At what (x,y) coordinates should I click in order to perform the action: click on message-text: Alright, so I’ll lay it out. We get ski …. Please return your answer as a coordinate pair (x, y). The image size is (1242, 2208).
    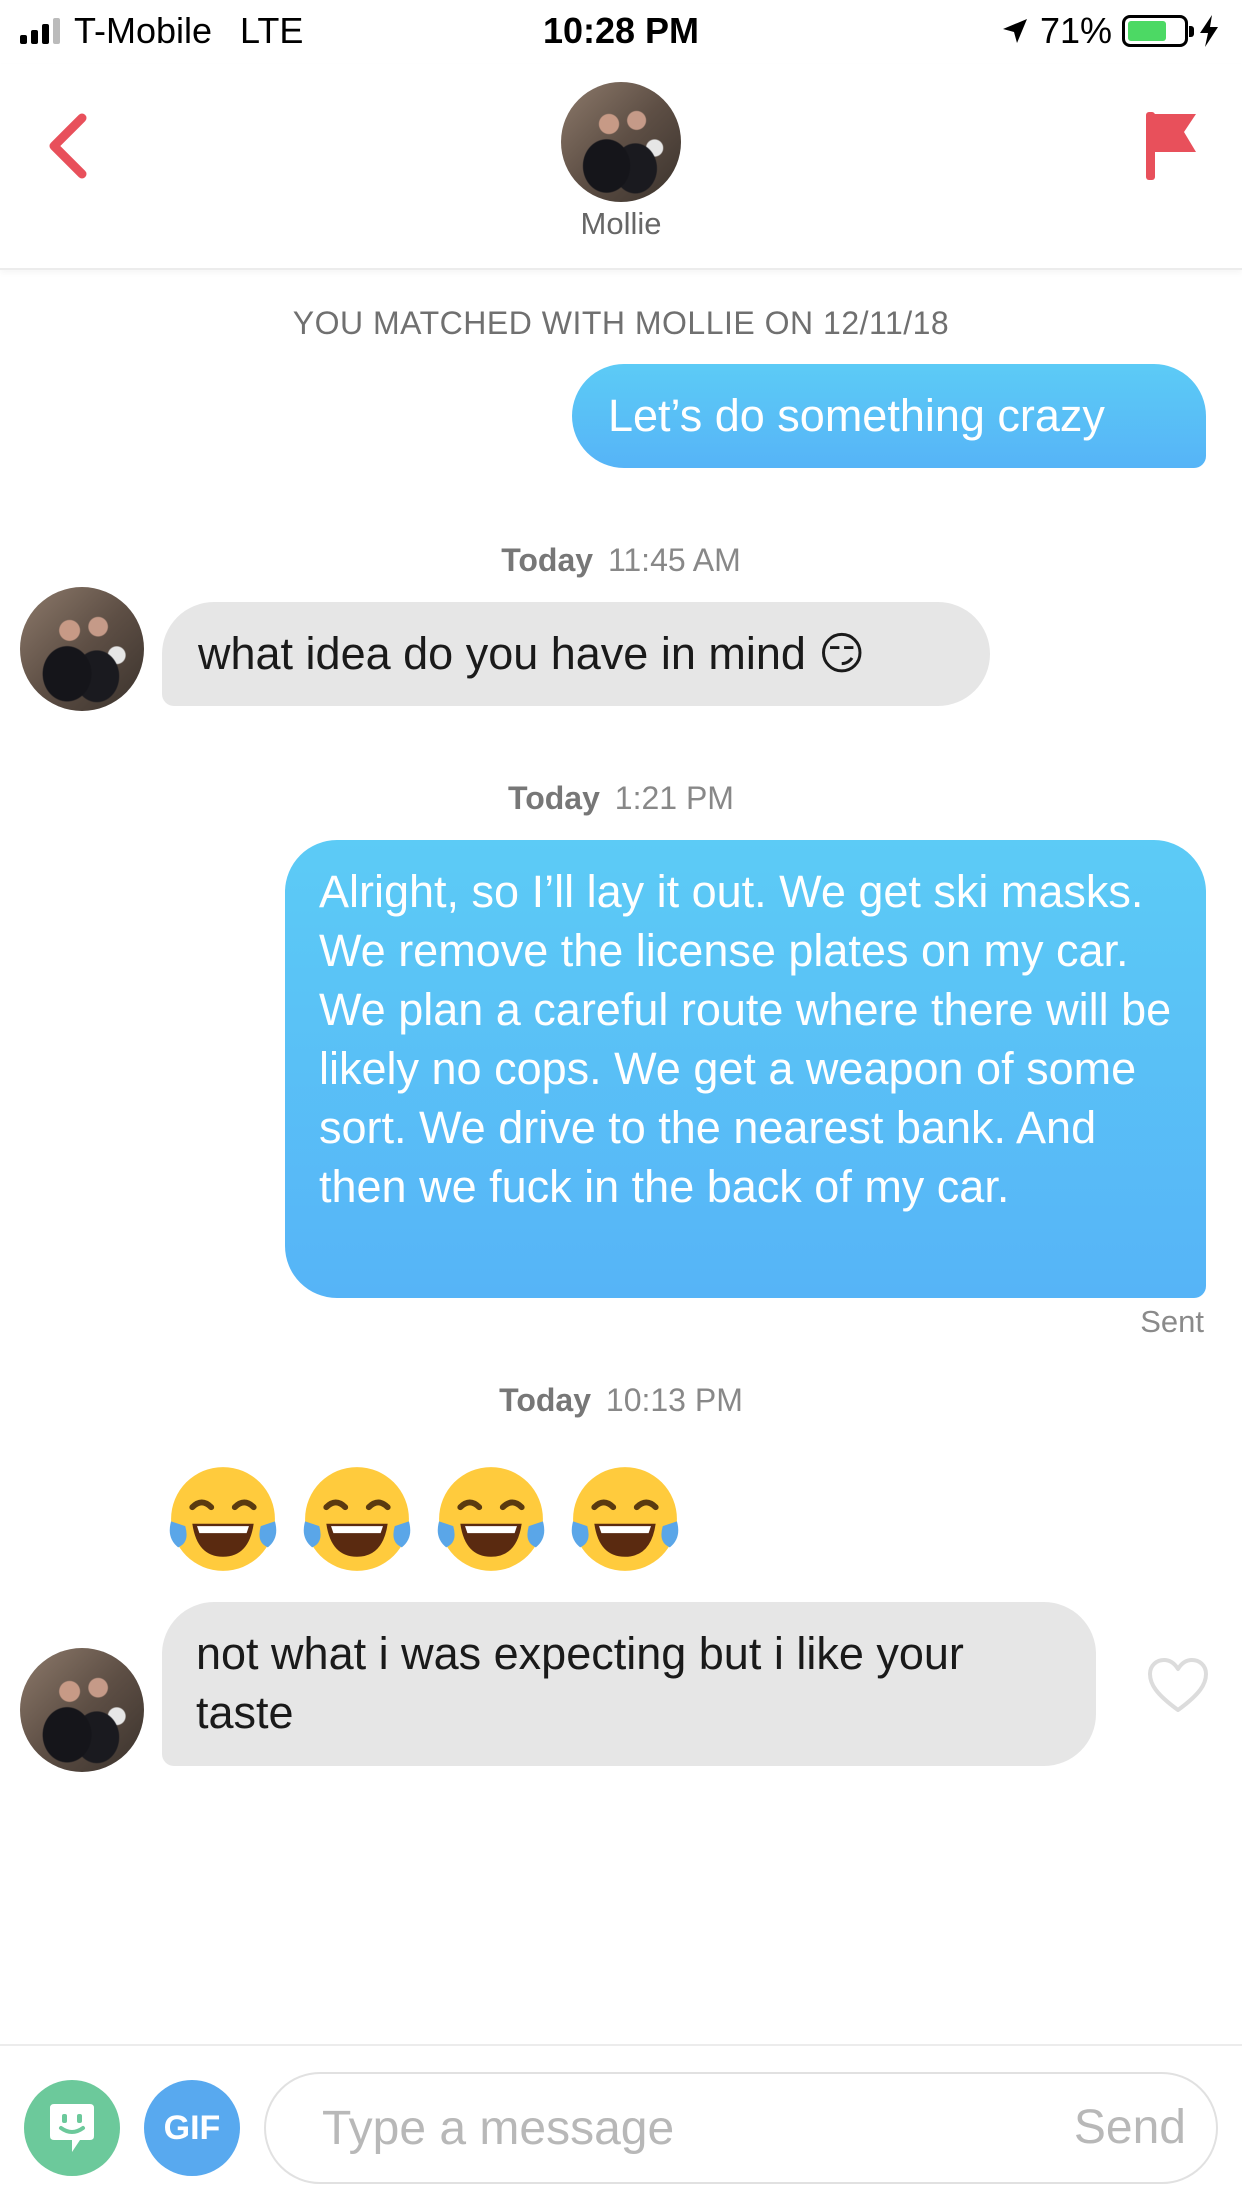
    Looking at the image, I should click on (745, 1039).